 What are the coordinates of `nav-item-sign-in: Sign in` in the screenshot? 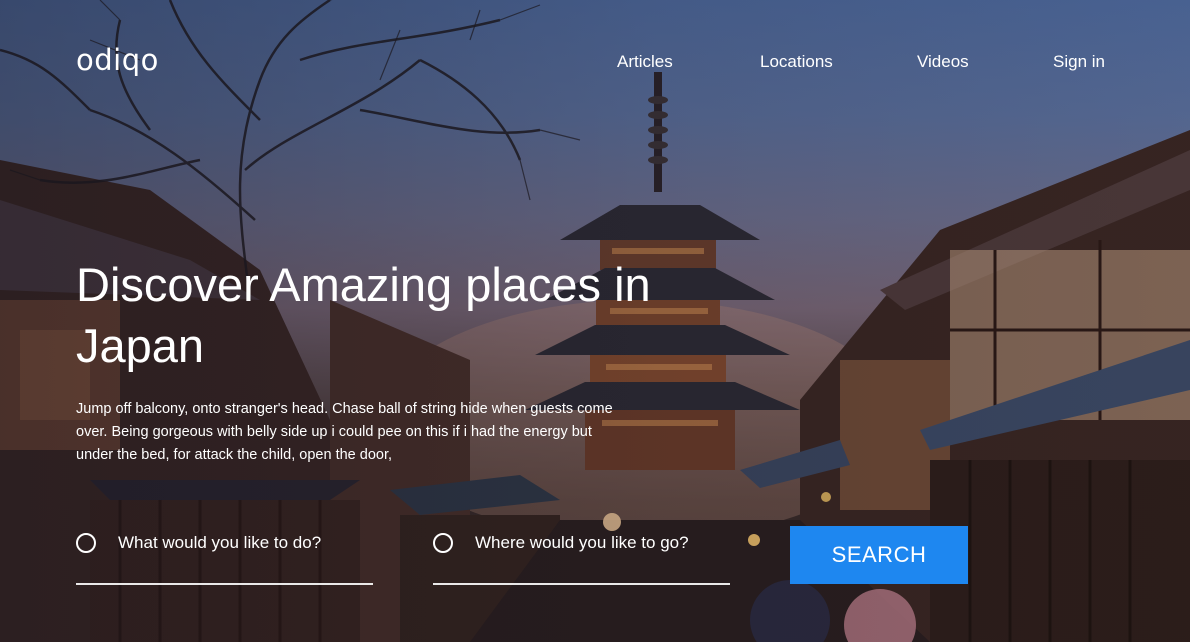 It's located at (1079, 62).